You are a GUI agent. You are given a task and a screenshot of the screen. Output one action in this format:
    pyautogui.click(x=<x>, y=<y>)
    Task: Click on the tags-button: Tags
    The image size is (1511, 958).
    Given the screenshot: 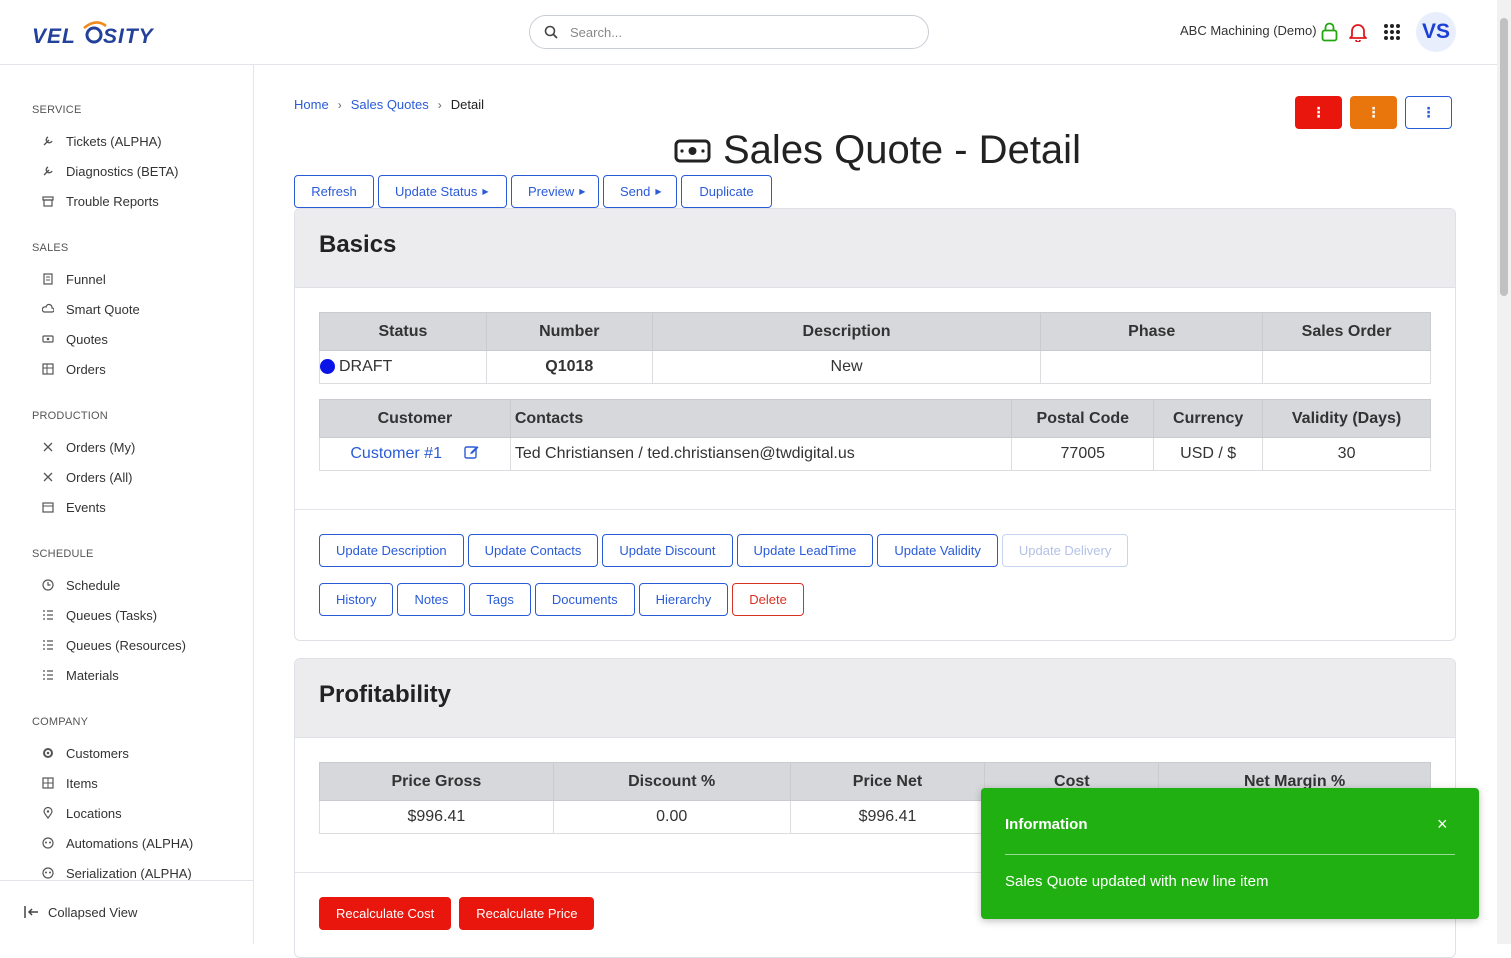 What is the action you would take?
    pyautogui.click(x=500, y=599)
    